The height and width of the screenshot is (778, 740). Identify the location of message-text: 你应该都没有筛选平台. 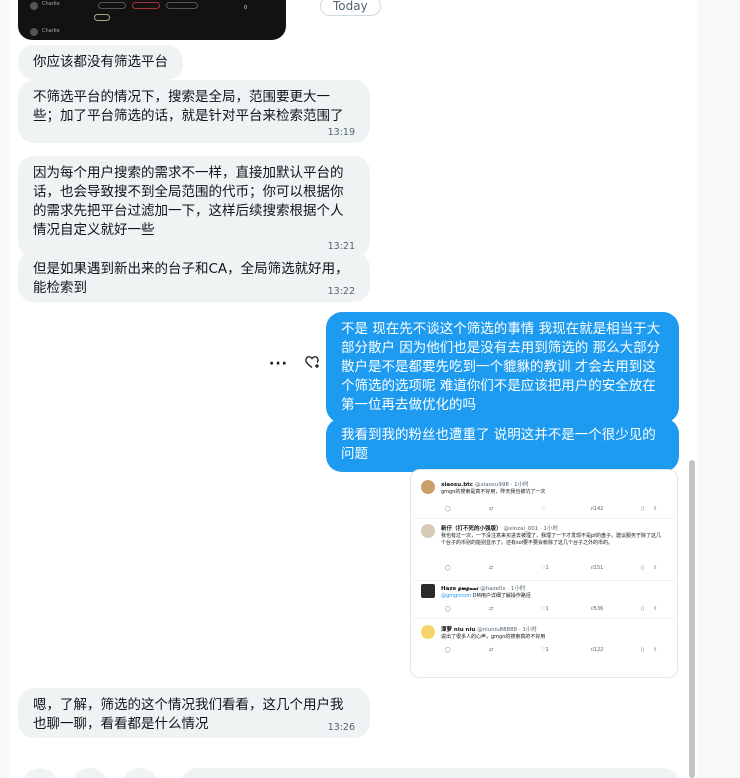
(100, 62).